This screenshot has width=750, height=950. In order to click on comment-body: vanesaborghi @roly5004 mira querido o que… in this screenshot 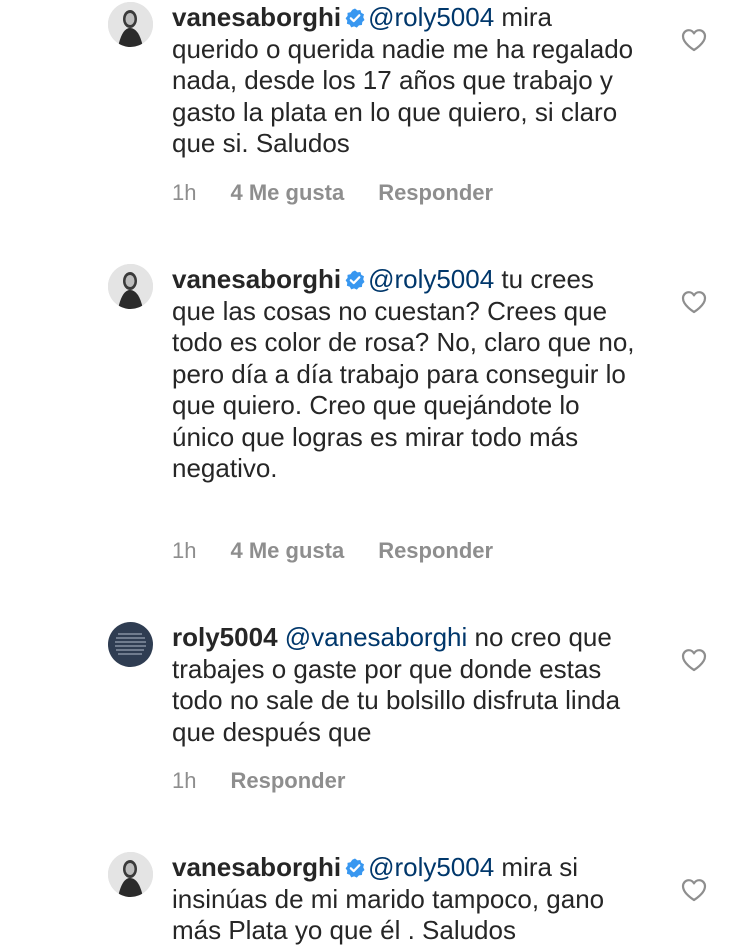, I will do `click(407, 81)`.